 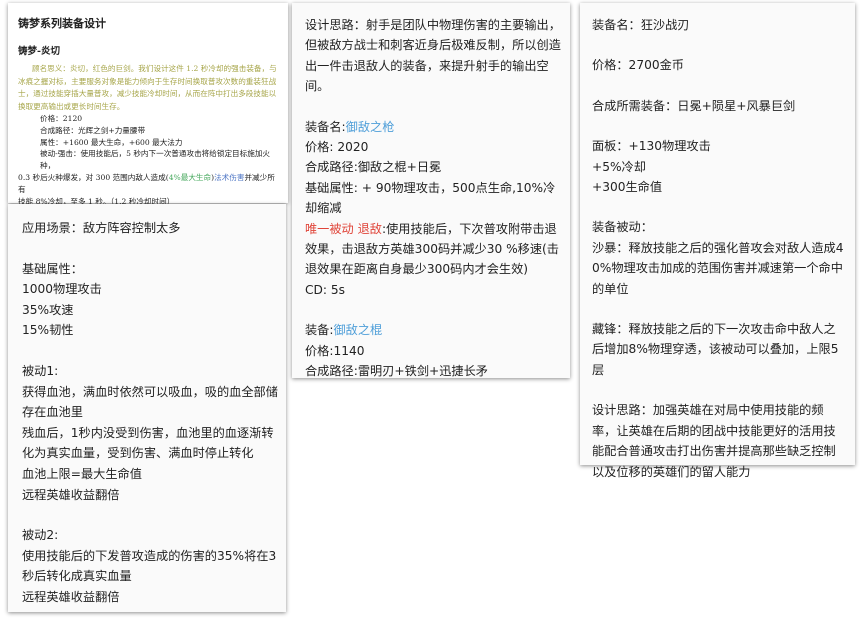 I want to click on text-line: 秒后转化成真实血量, so click(x=77, y=576).